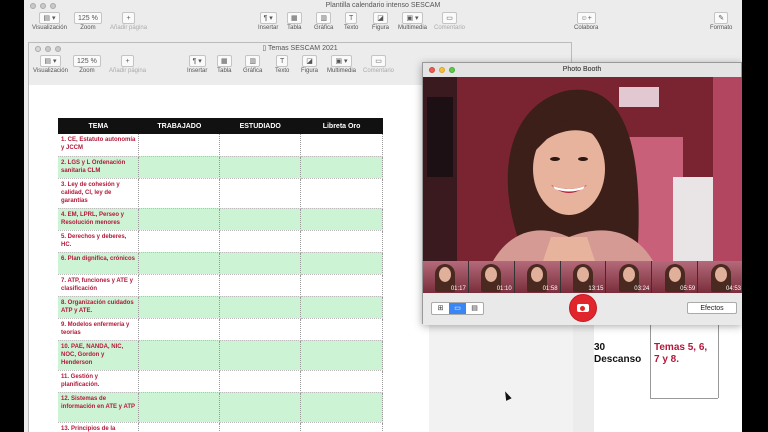 This screenshot has height=432, width=768. What do you see at coordinates (99, 381) in the screenshot?
I see `topic-cell: 11. Gestión y planificación.` at bounding box center [99, 381].